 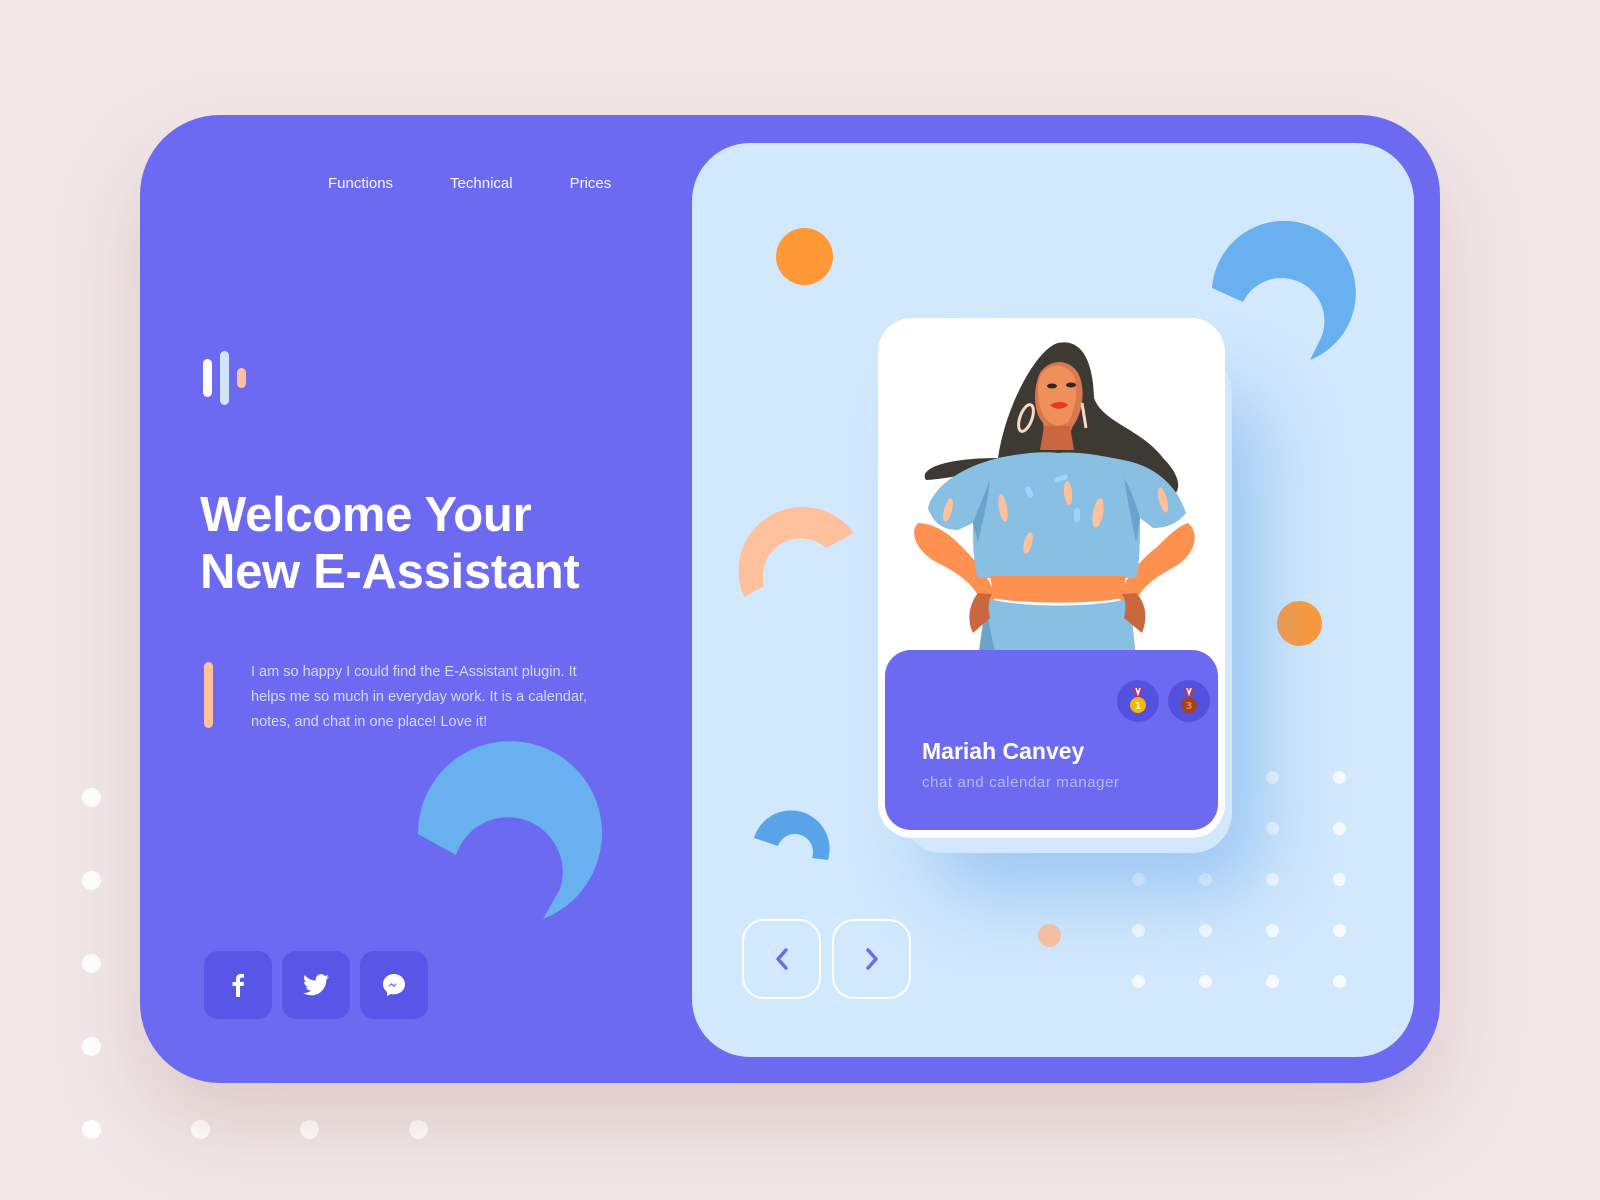 I want to click on hero-title-line1: Welcome Your, so click(x=366, y=515).